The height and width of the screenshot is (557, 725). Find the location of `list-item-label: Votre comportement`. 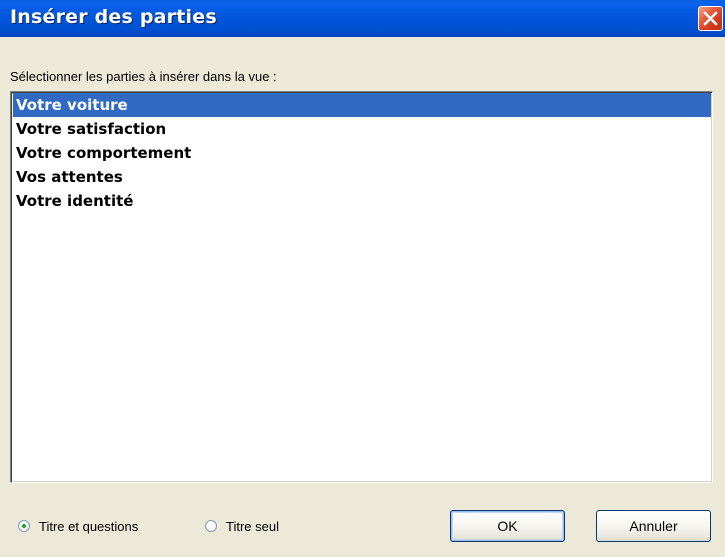

list-item-label: Votre comportement is located at coordinates (104, 153).